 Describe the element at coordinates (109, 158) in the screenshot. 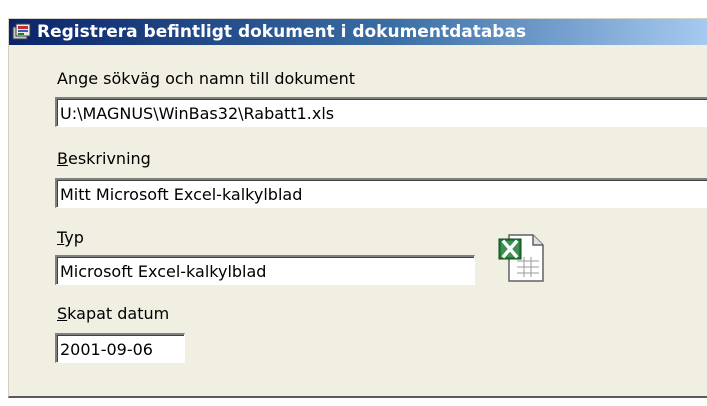

I see `description-label-text: eskrivning` at that location.